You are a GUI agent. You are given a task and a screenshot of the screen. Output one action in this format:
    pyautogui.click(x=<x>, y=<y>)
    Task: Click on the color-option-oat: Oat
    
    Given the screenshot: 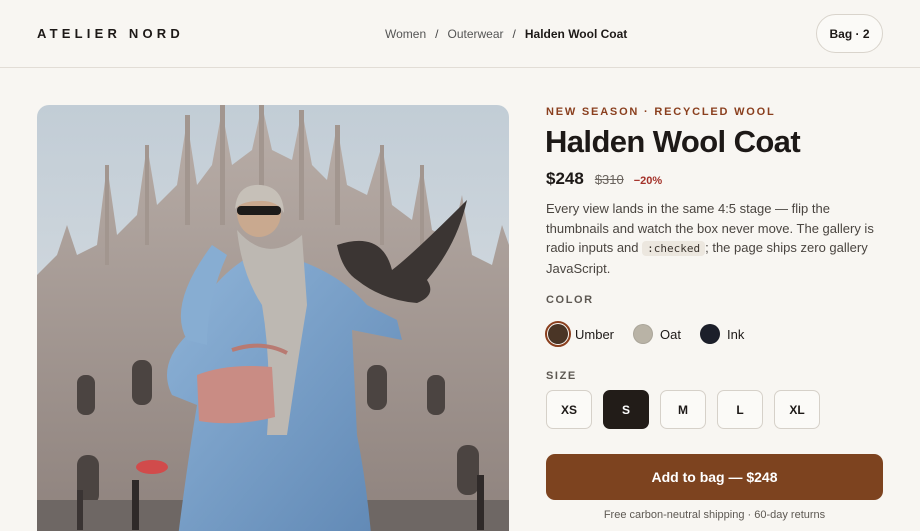 What is the action you would take?
    pyautogui.click(x=655, y=334)
    